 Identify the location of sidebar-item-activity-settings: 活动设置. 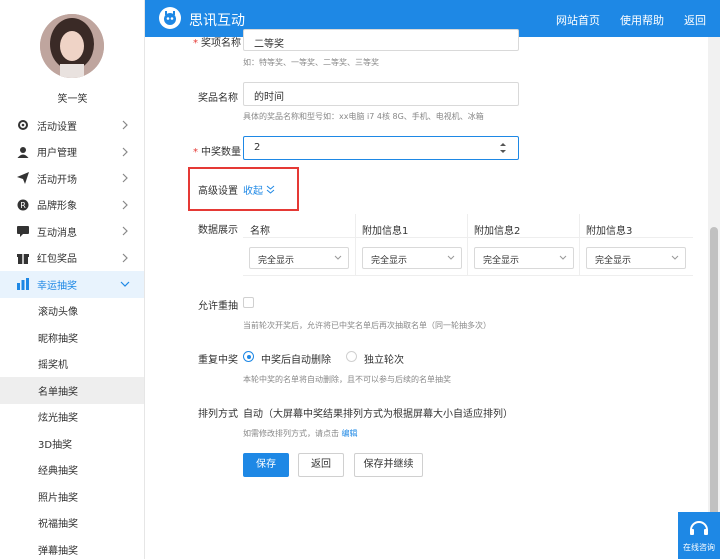
(72, 125).